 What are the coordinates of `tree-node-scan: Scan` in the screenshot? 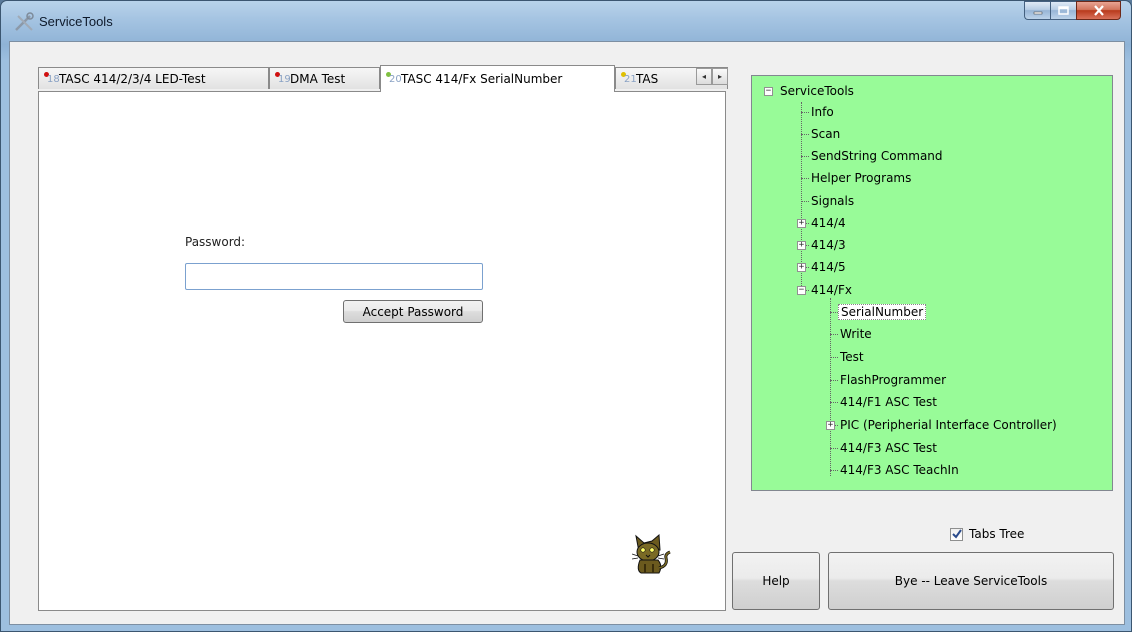 It's located at (825, 134).